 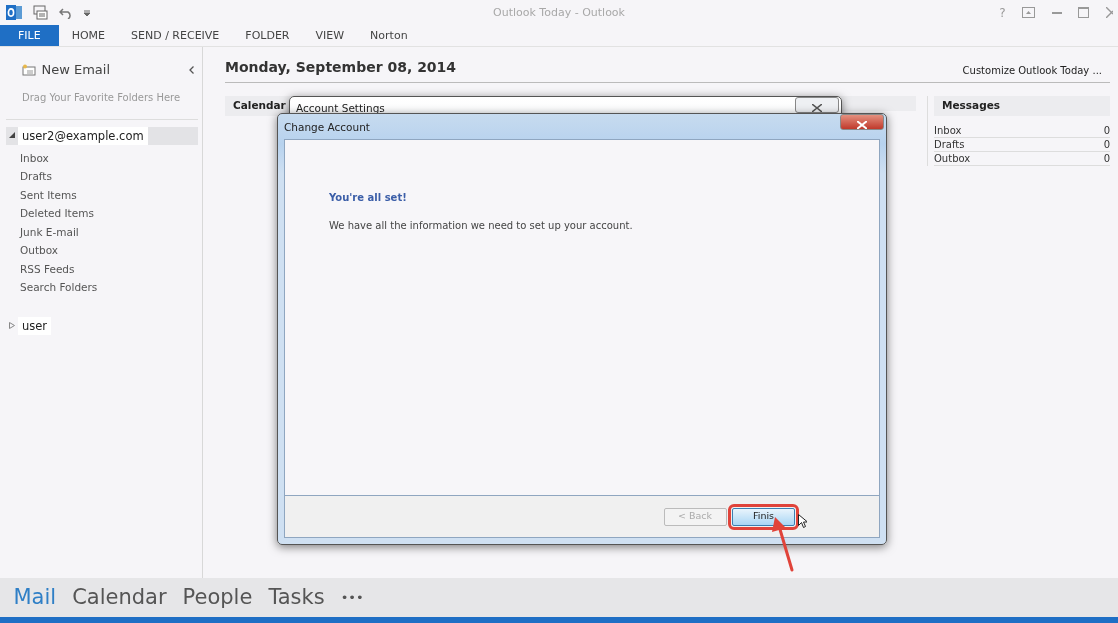 What do you see at coordinates (101, 250) in the screenshot?
I see `folder-item: Outbox` at bounding box center [101, 250].